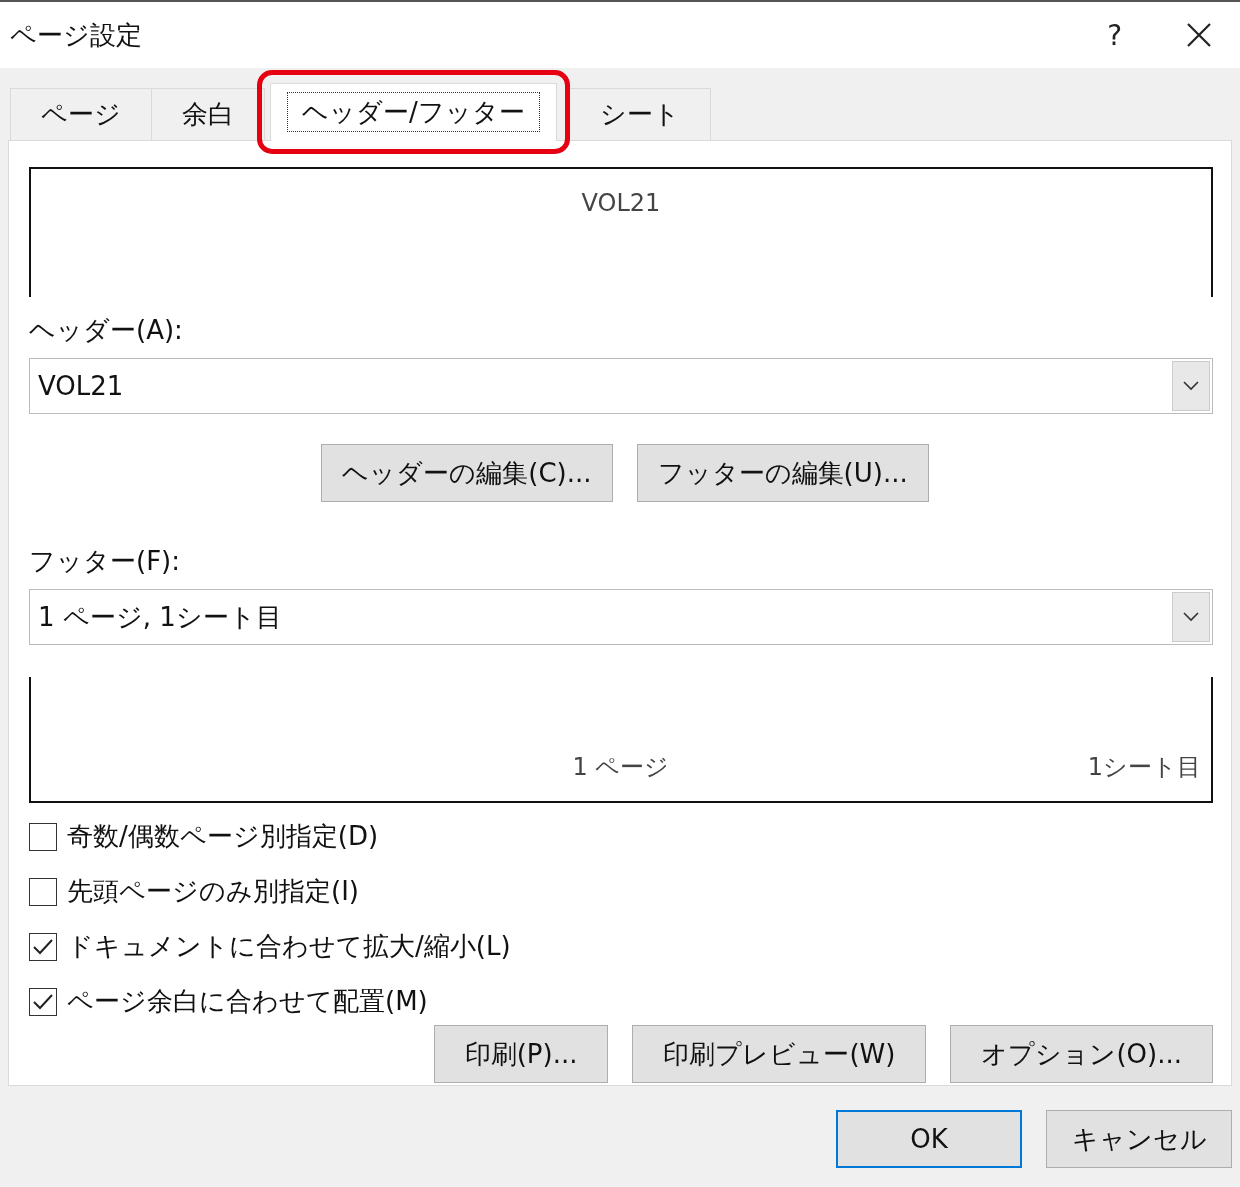 The height and width of the screenshot is (1187, 1240). What do you see at coordinates (779, 1054) in the screenshot?
I see `panel-button: 印刷プレビュー(W)` at bounding box center [779, 1054].